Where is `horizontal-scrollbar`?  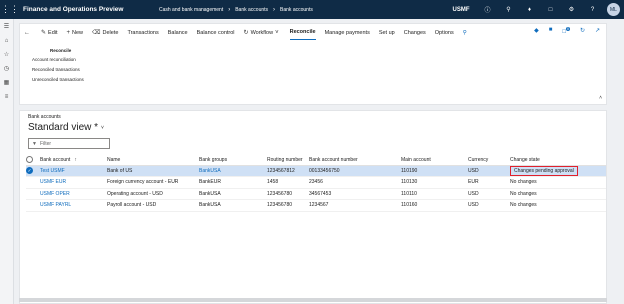 horizontal-scrollbar is located at coordinates (313, 300).